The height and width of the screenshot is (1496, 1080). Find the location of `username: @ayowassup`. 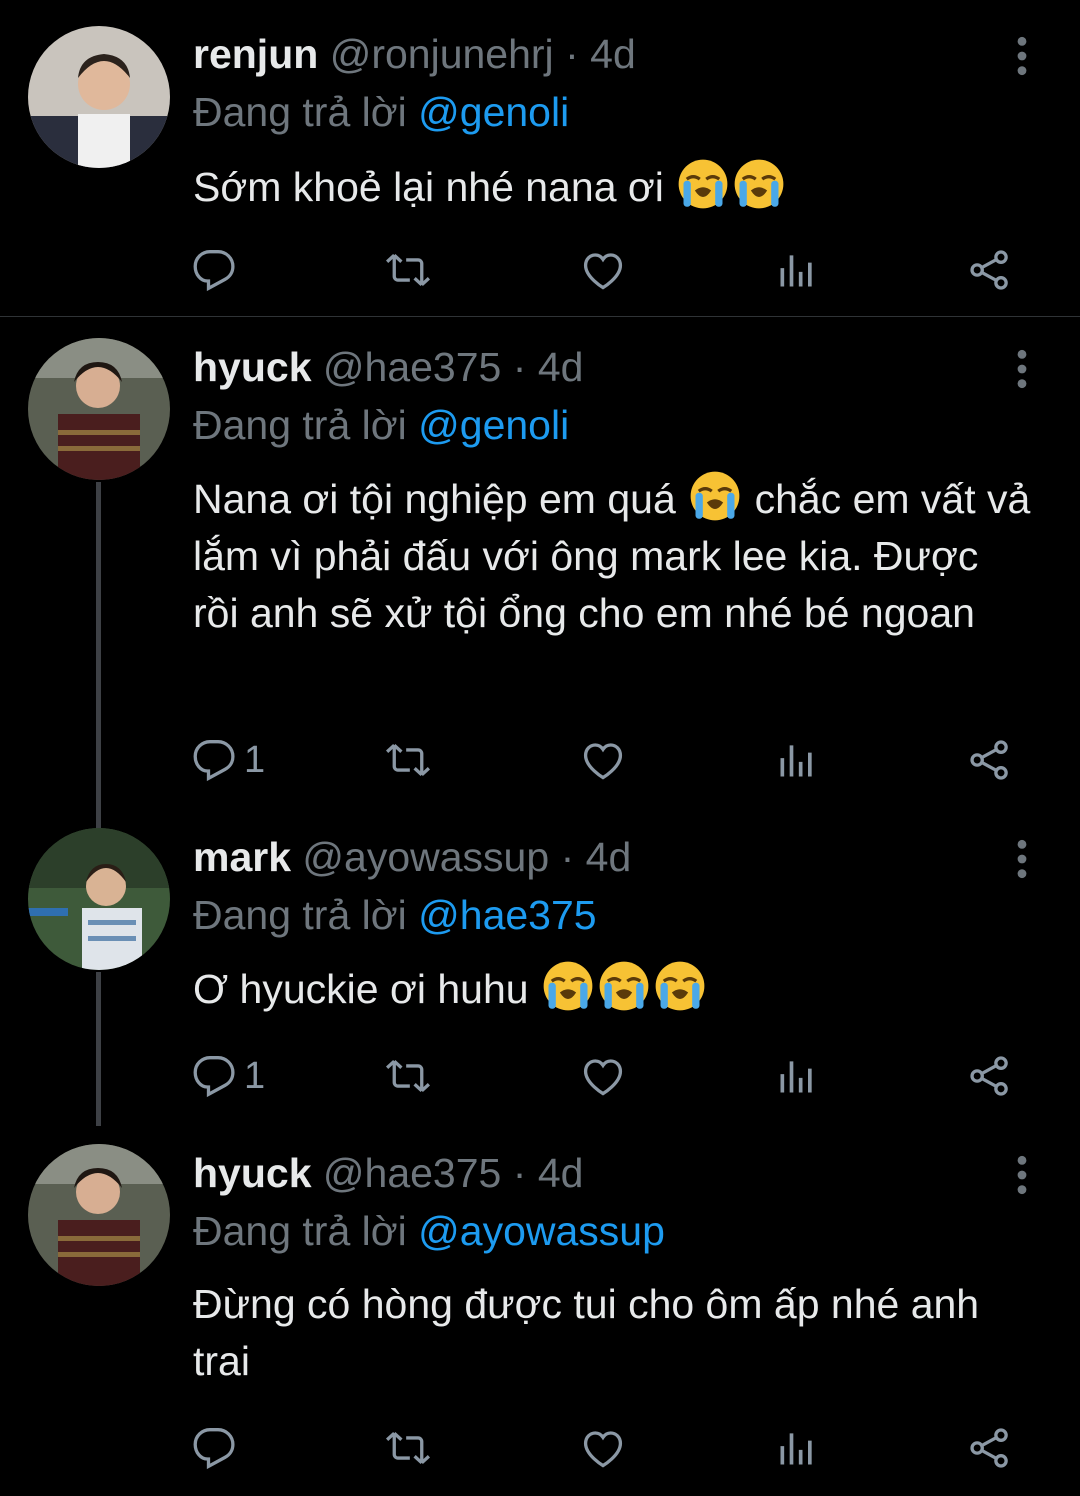

username: @ayowassup is located at coordinates (425, 857).